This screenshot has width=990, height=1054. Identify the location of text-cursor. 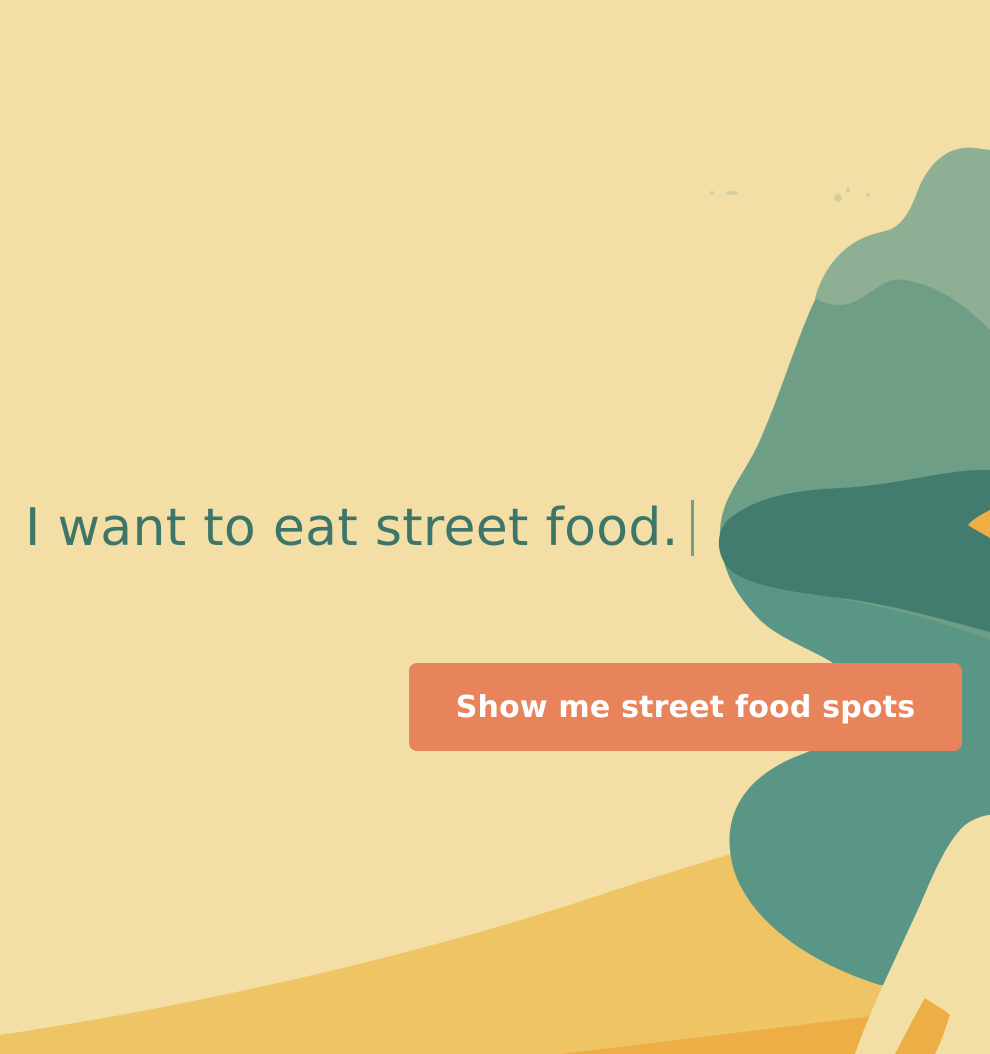
(692, 528).